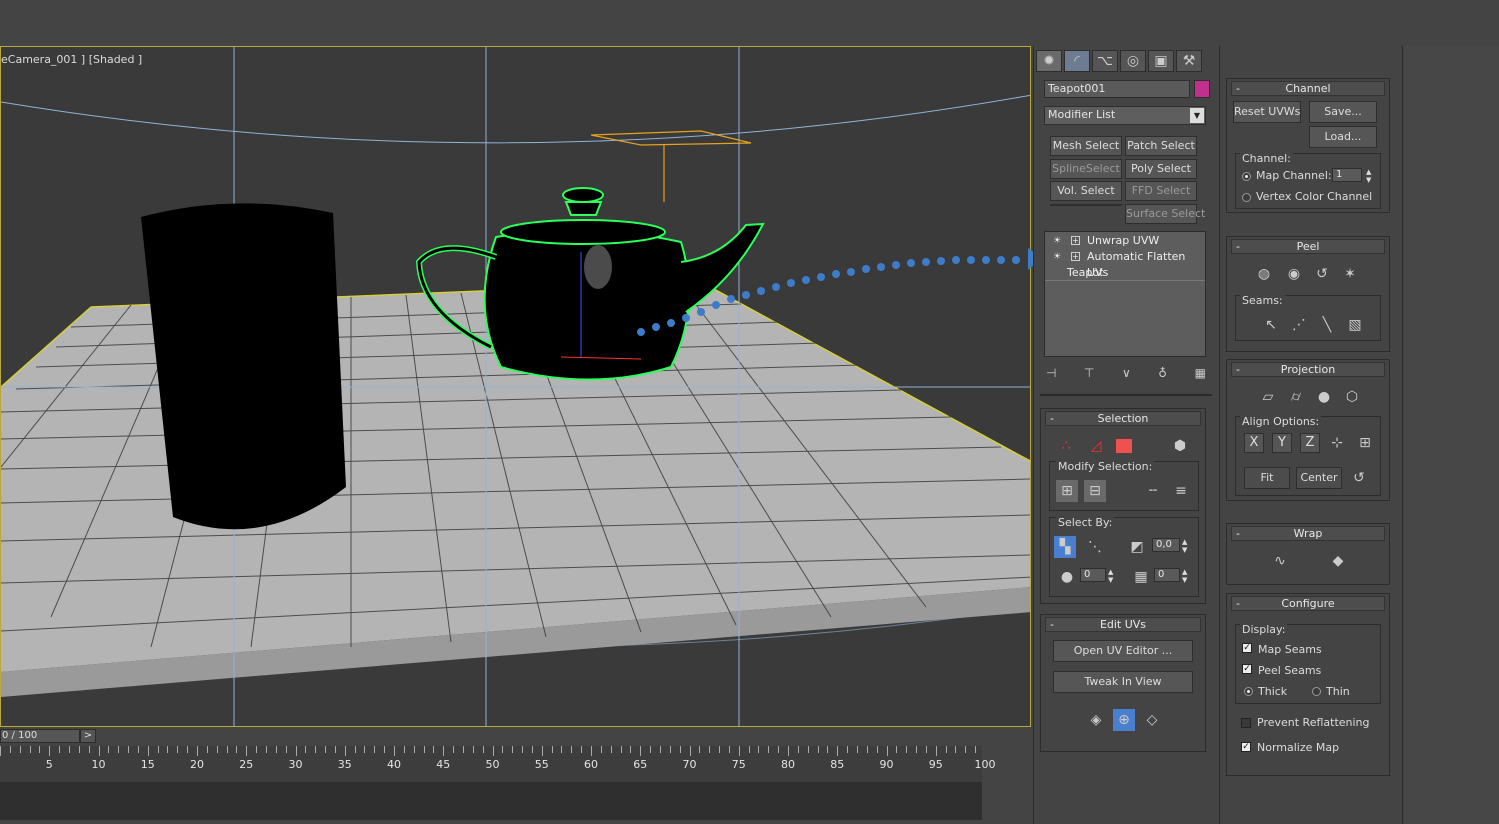 This screenshot has height=824, width=1499. I want to click on surface-select-button: Surface Select, so click(1165, 214).